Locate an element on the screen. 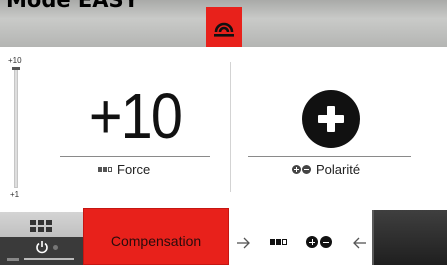 The image size is (447, 265). scale-min-label: +1 is located at coordinates (15, 194).